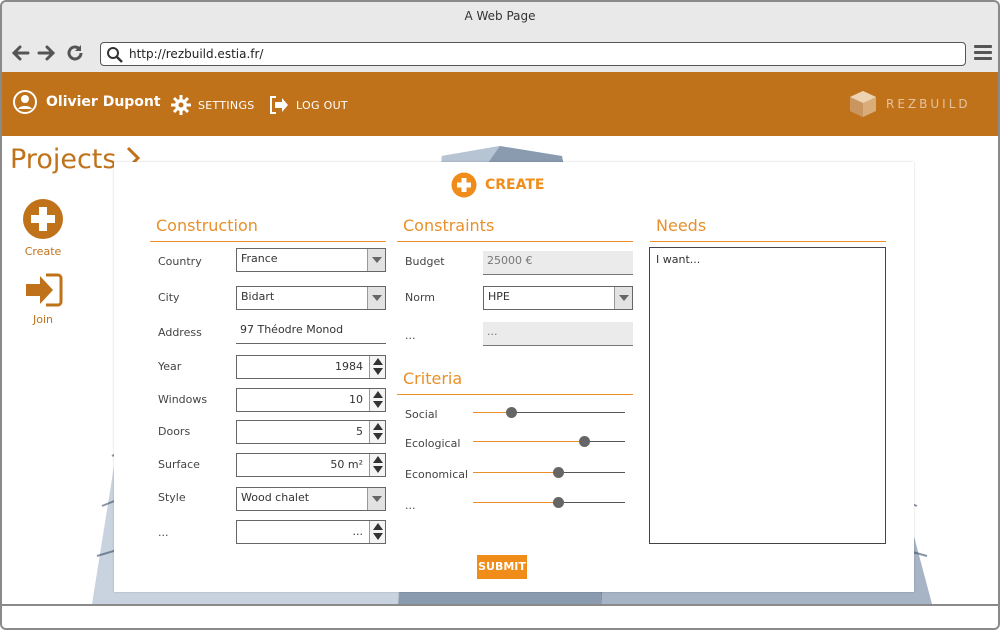 This screenshot has height=630, width=1000. What do you see at coordinates (180, 332) in the screenshot?
I see `address-label: Address` at bounding box center [180, 332].